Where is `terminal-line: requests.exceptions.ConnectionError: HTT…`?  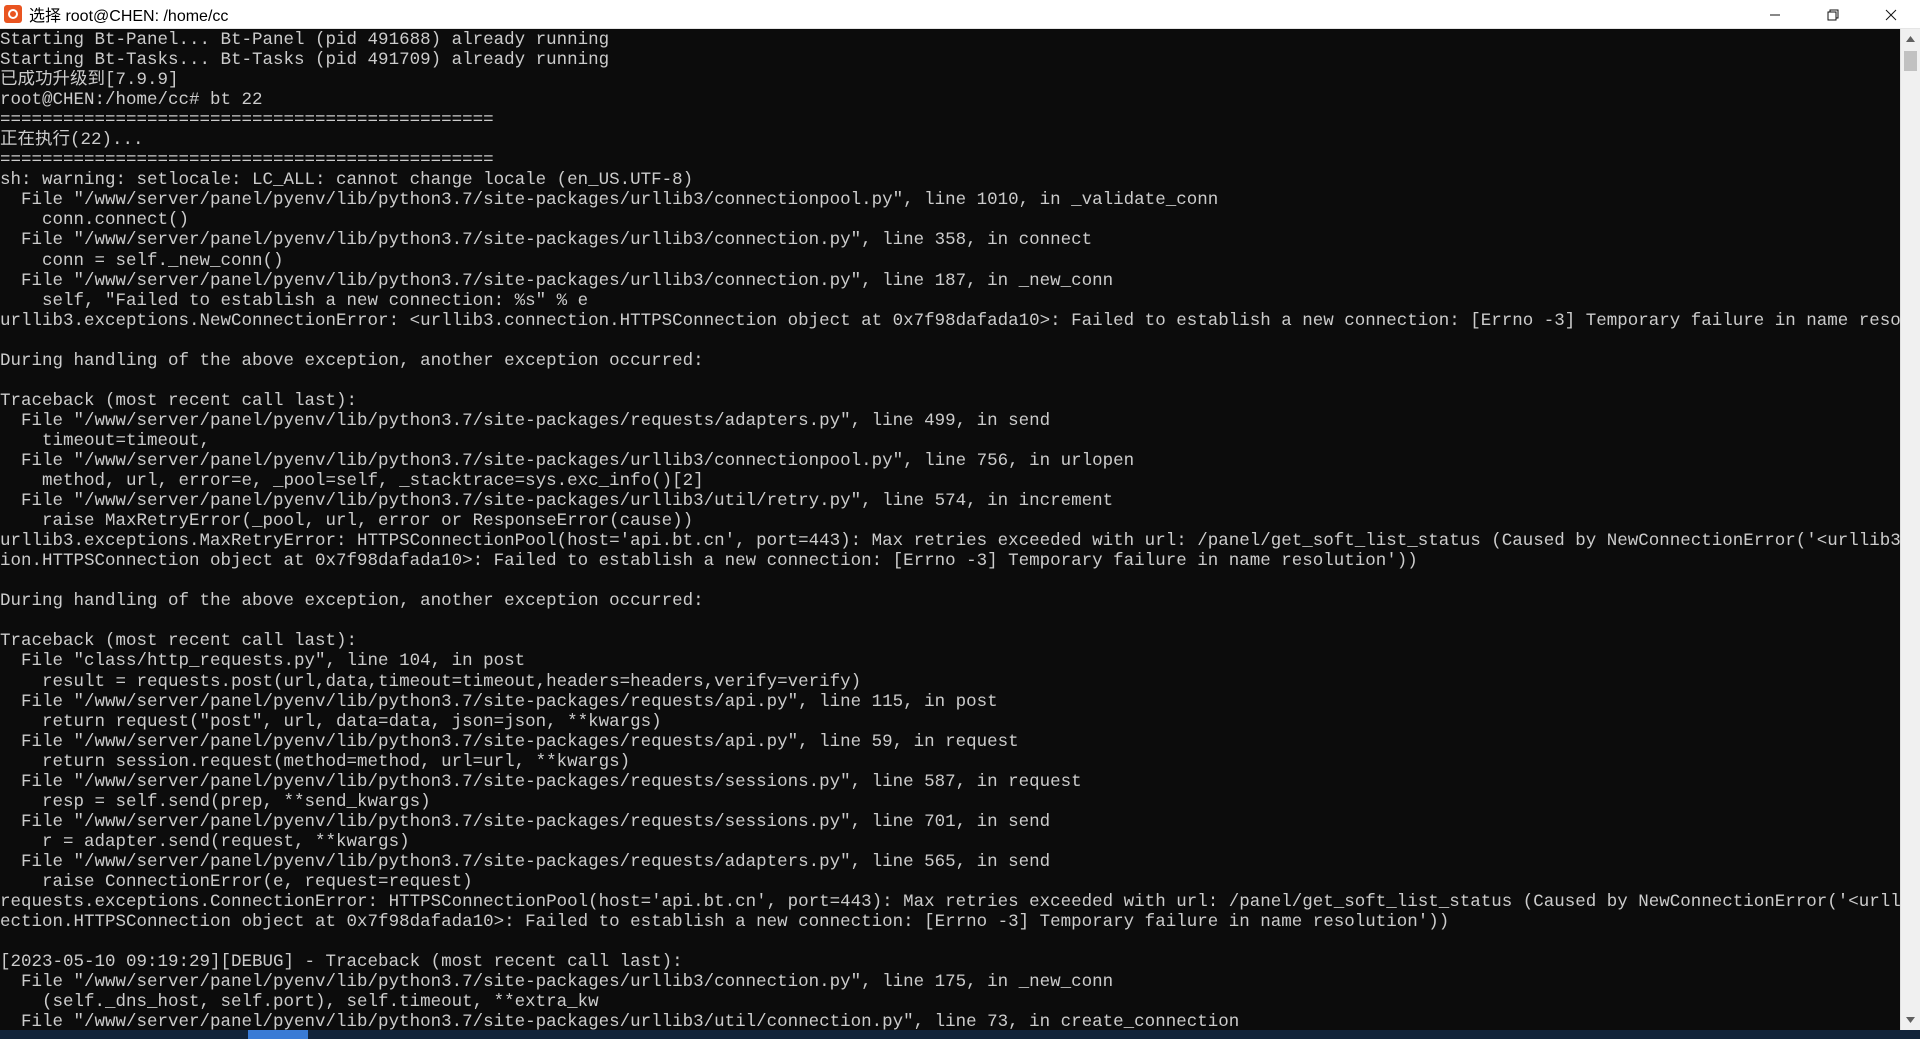 terminal-line: requests.exceptions.ConnectionError: HTT… is located at coordinates (950, 902).